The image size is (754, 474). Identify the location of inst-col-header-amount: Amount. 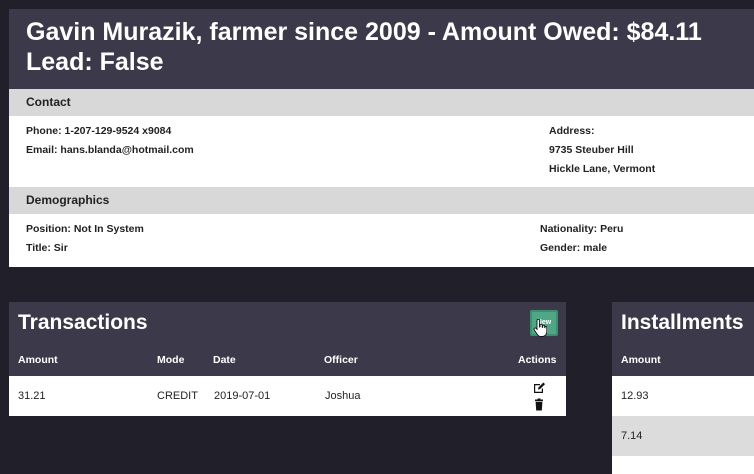
(641, 360).